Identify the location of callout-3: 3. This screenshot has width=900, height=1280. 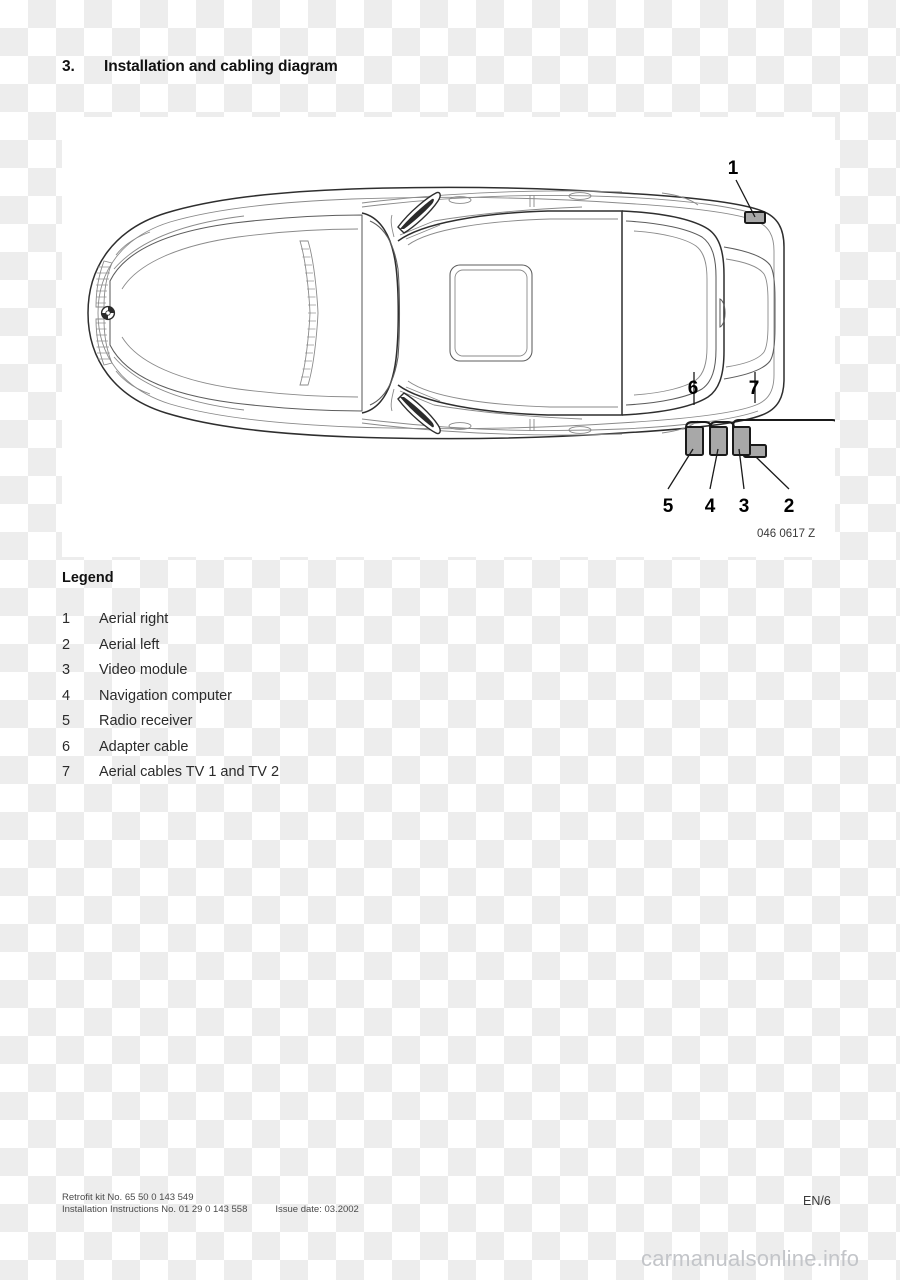
(744, 506).